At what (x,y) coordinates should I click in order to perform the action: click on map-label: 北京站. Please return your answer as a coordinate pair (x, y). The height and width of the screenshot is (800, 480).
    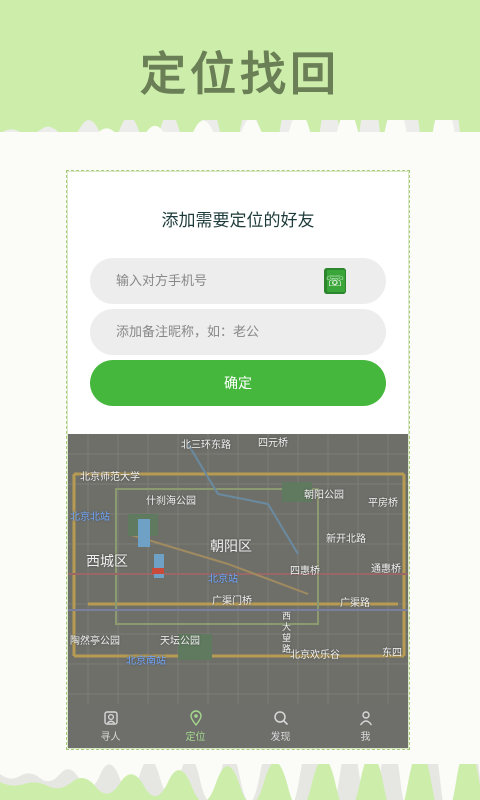
    Looking at the image, I should click on (223, 579).